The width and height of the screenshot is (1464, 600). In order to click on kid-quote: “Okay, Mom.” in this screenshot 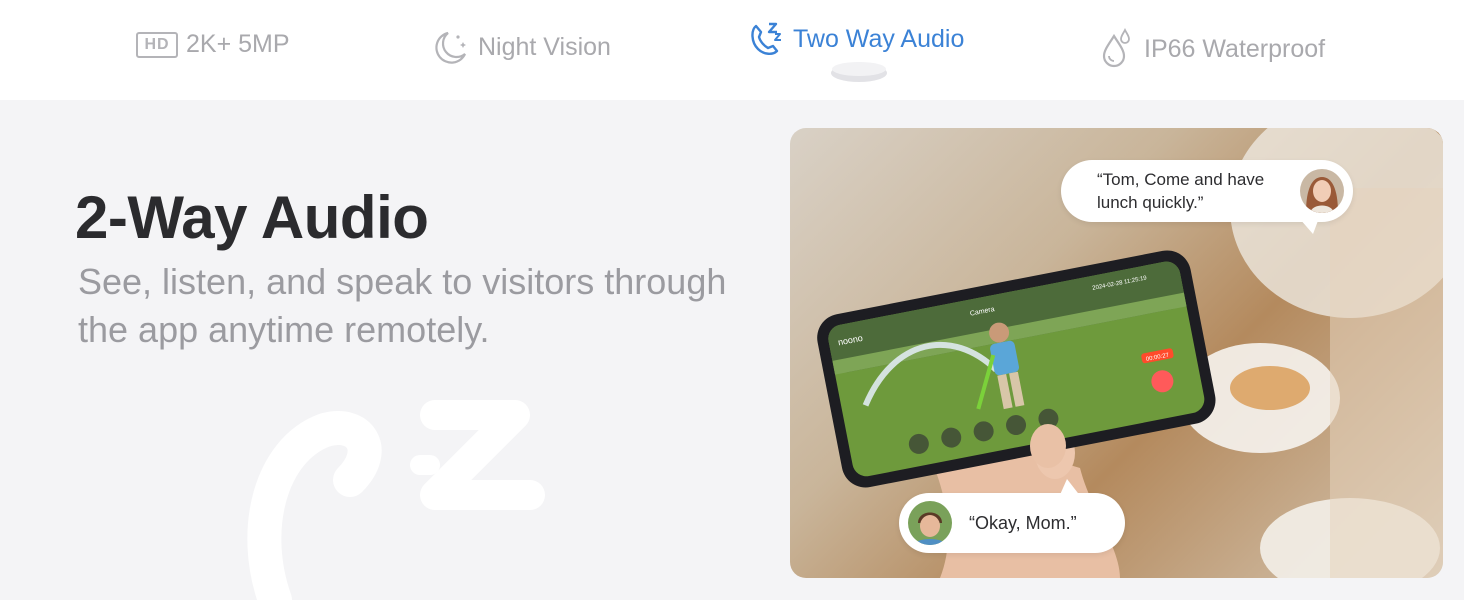, I will do `click(1023, 522)`.